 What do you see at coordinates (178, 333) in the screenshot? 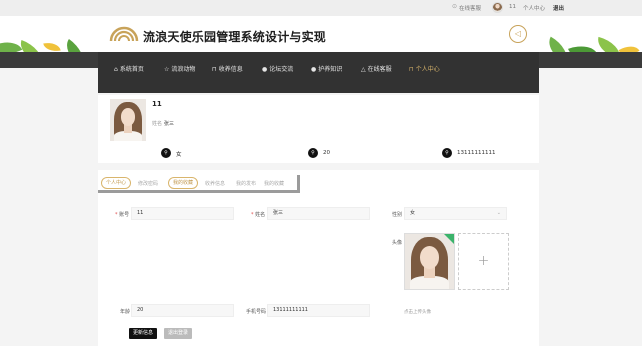
I see `logout-button: 退出登录` at bounding box center [178, 333].